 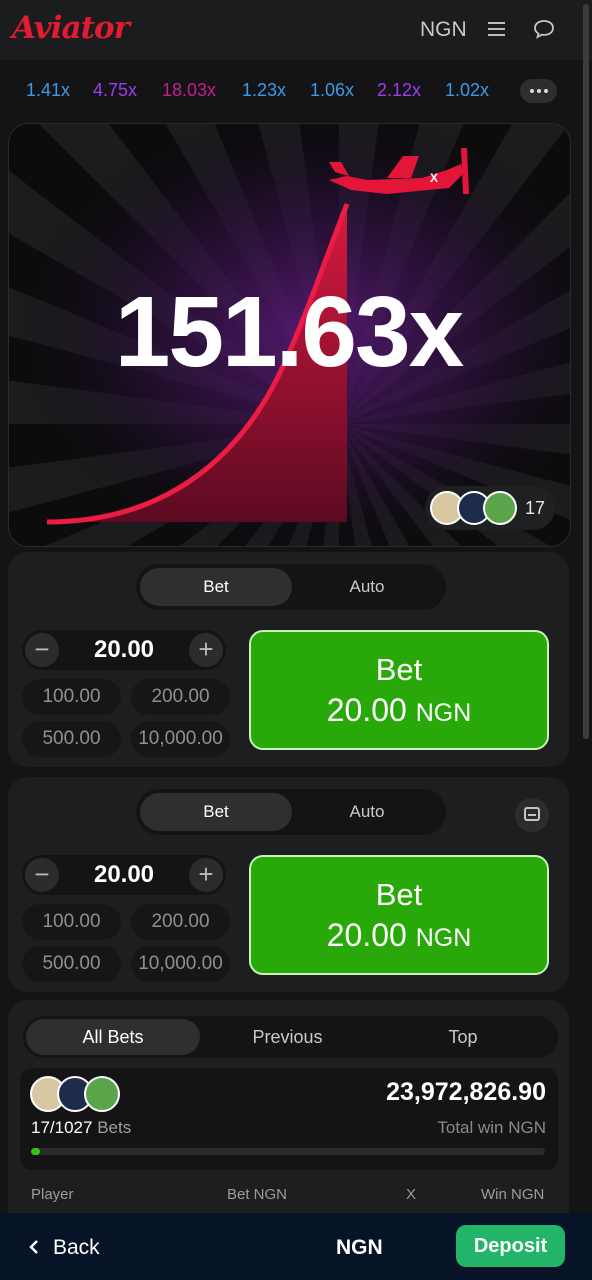 I want to click on tab-top: Top, so click(x=463, y=1037).